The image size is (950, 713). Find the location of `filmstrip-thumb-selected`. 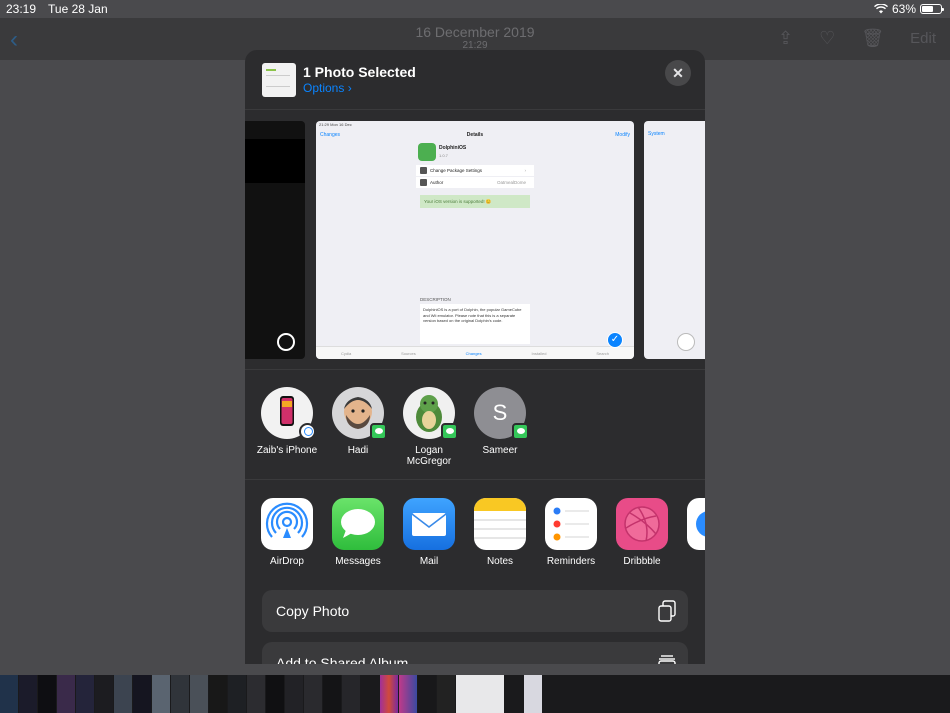

filmstrip-thumb-selected is located at coordinates (480, 694).